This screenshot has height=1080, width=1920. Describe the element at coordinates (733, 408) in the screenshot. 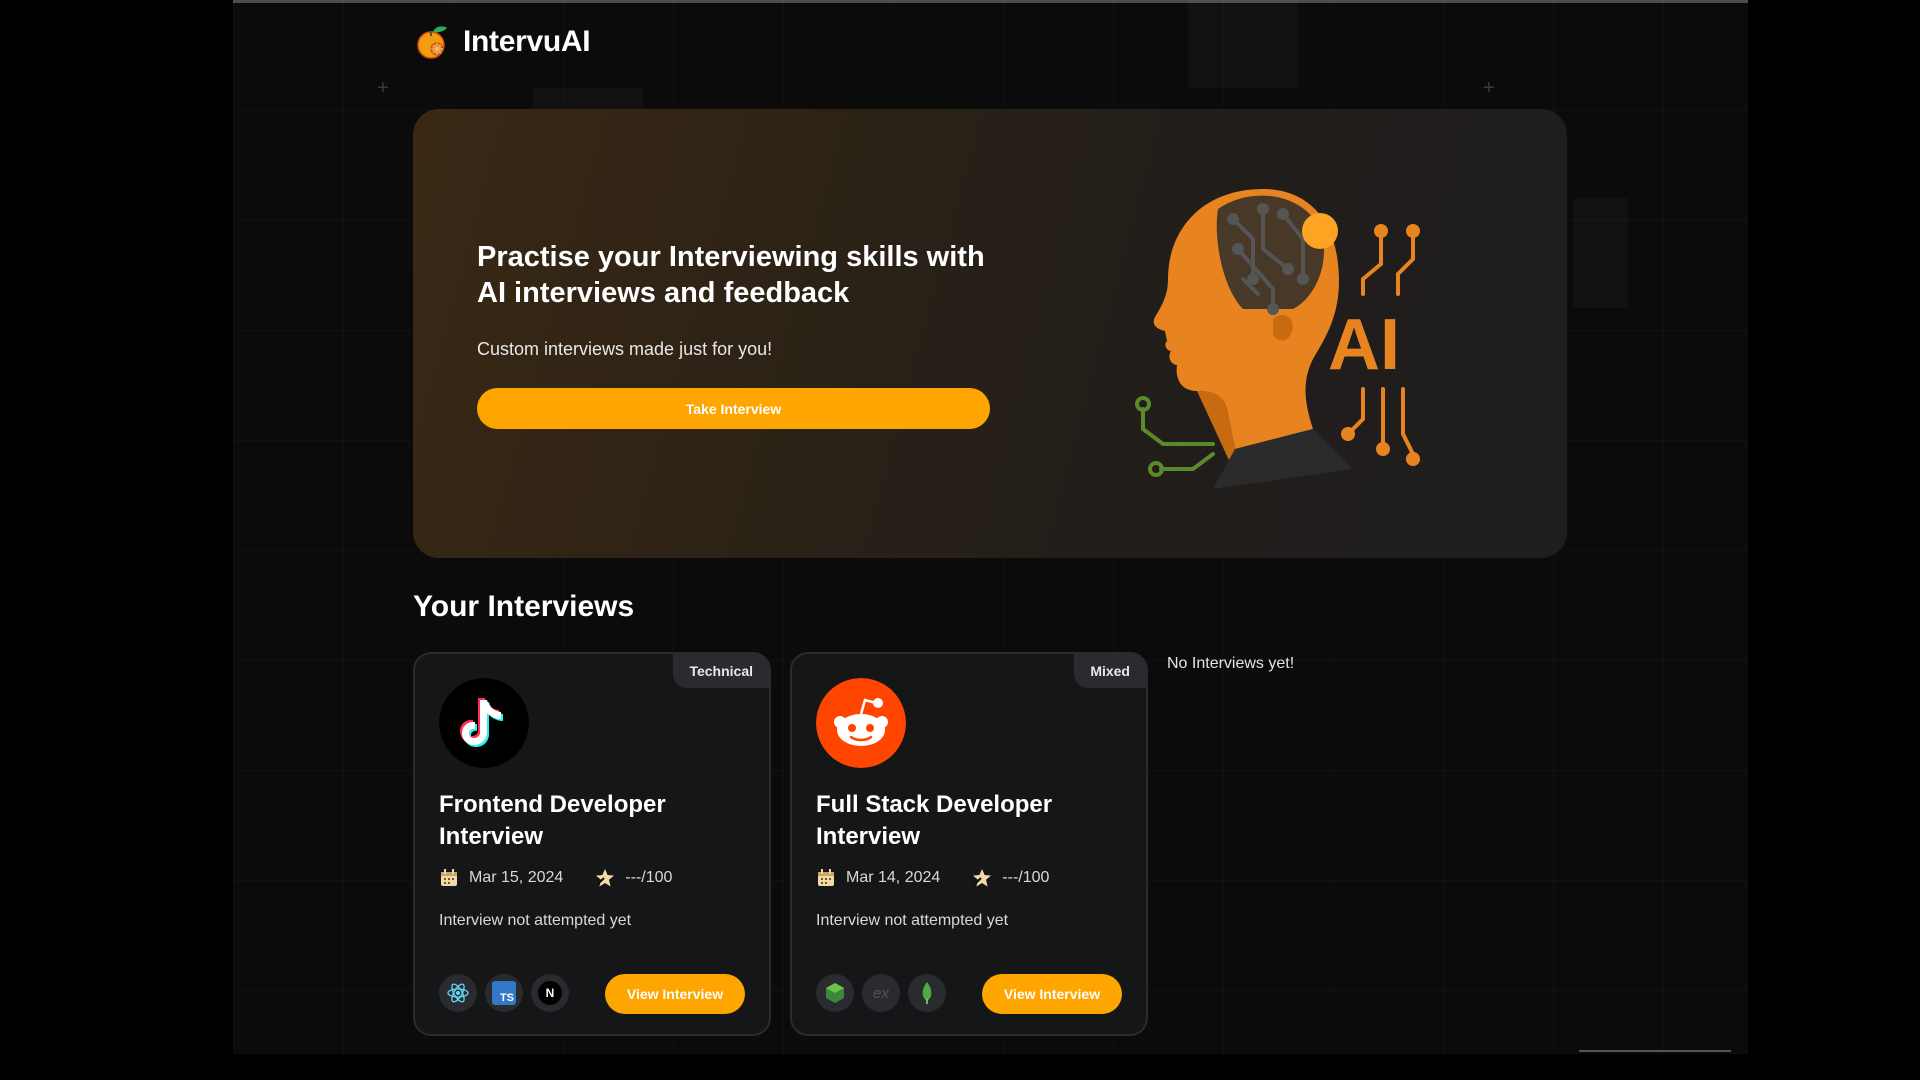

I see `take-interview-button: Take Interview` at that location.